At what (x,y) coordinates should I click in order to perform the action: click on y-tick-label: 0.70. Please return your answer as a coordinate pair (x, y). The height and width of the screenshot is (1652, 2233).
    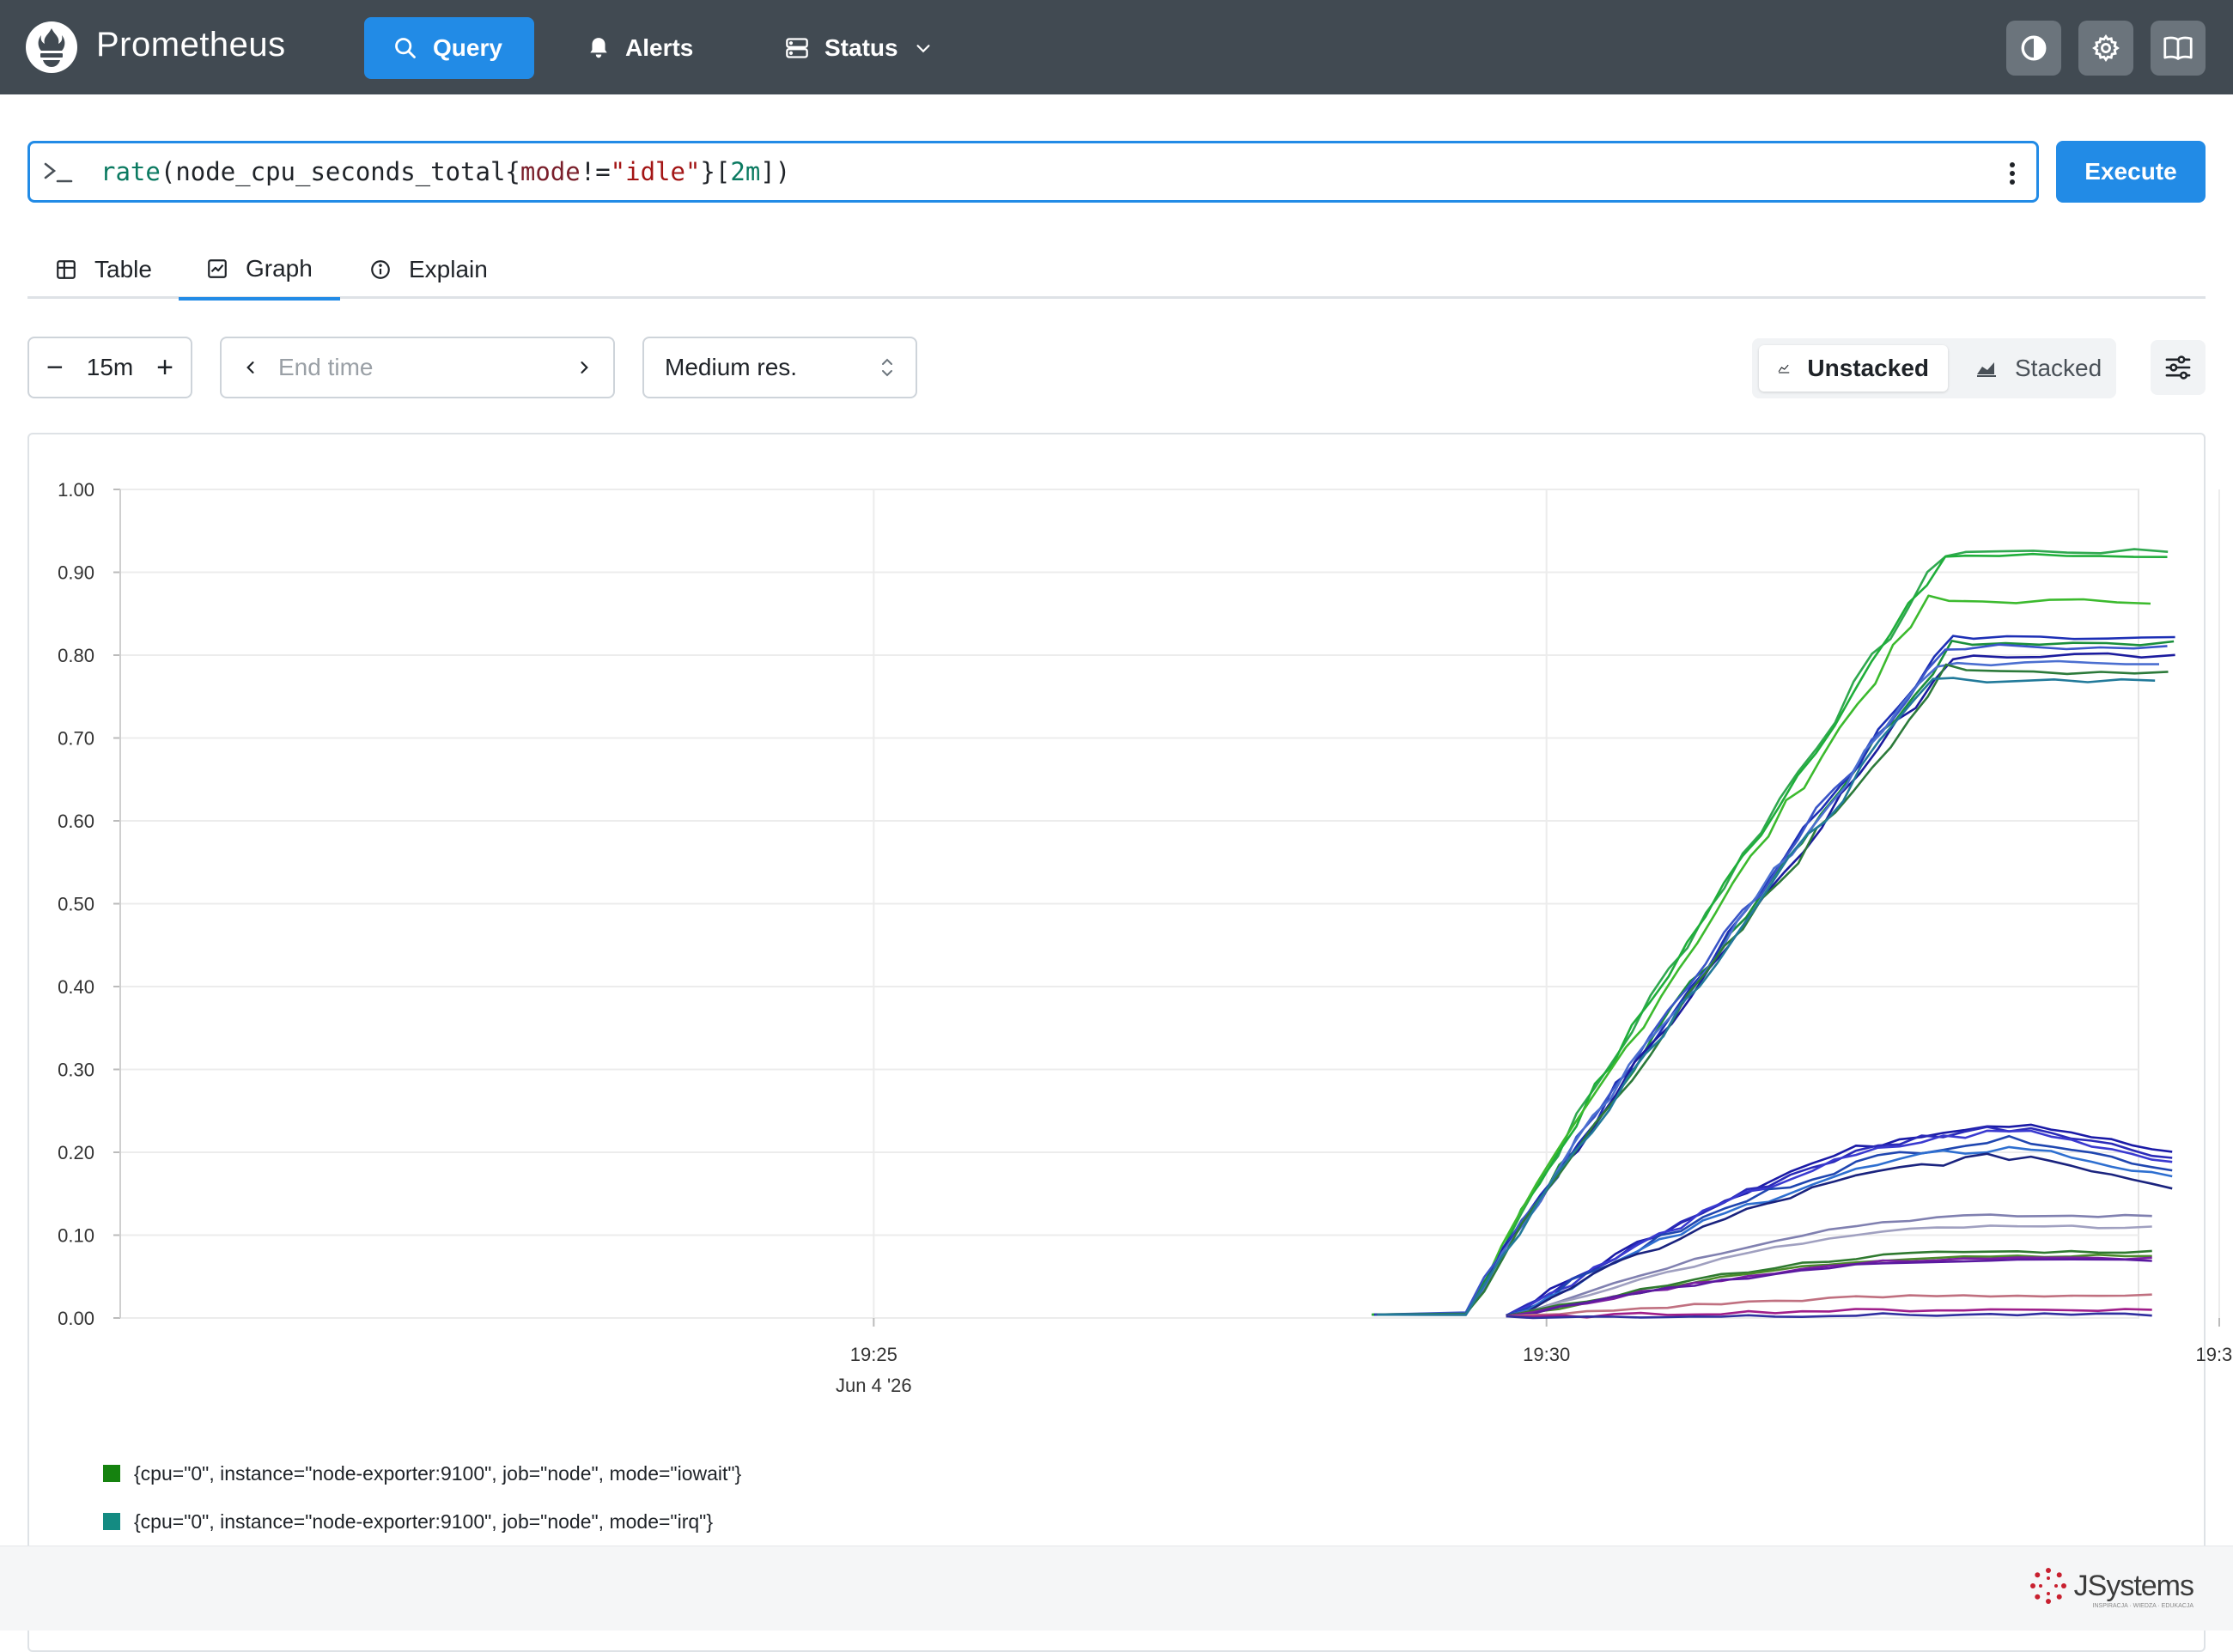
    Looking at the image, I should click on (76, 739).